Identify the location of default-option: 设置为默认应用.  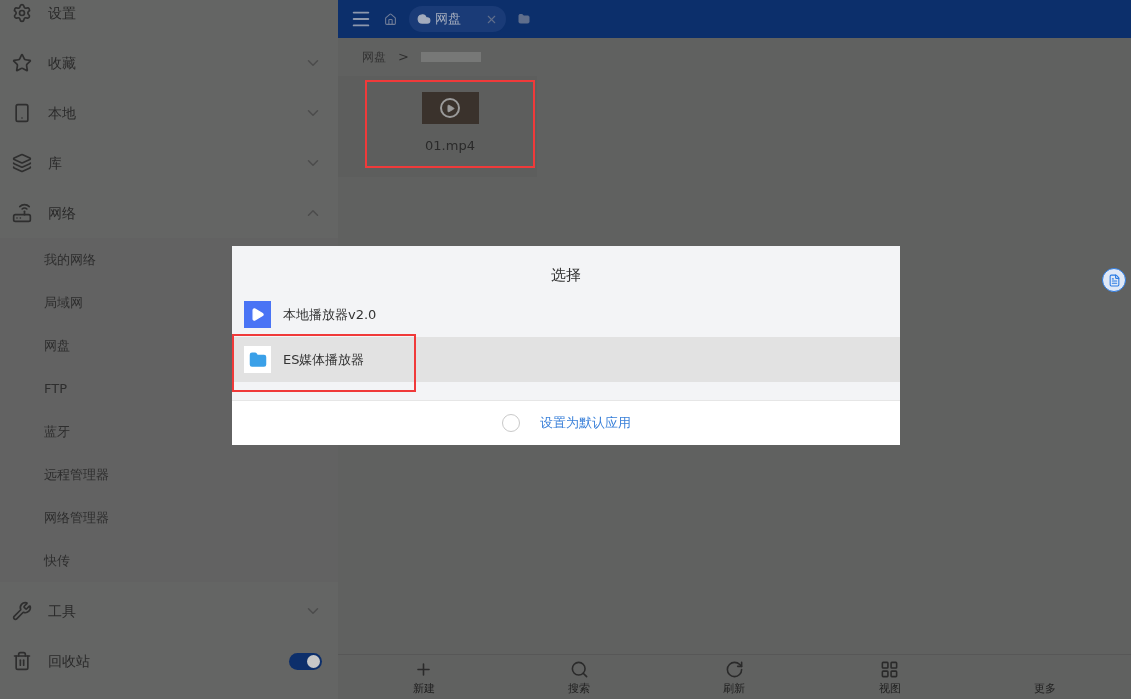
(566, 422).